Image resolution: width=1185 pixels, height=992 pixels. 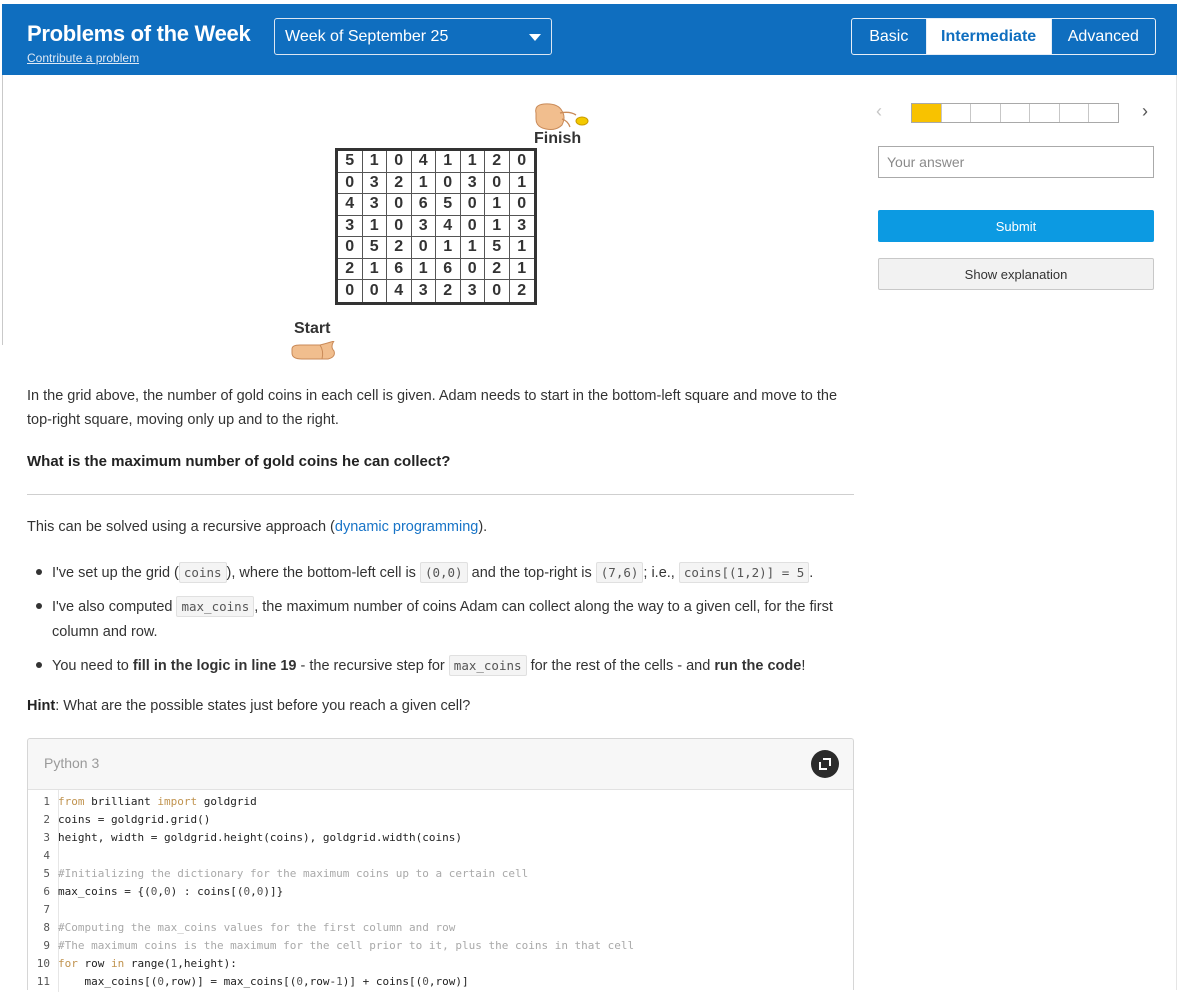 I want to click on bullet-text: for the rest of the cells - and, so click(x=620, y=666).